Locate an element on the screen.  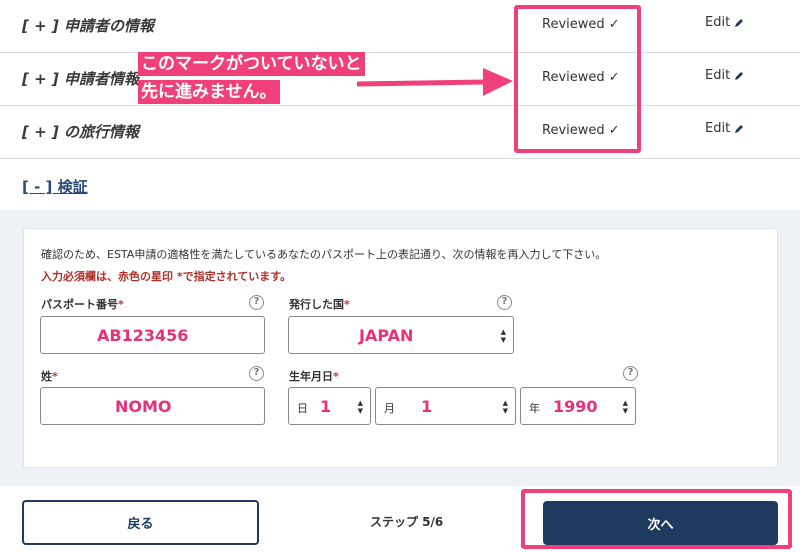
section-applicant-info: [ + ] 申請者の情報 Reviewed ✓ Edit is located at coordinates (400, 26).